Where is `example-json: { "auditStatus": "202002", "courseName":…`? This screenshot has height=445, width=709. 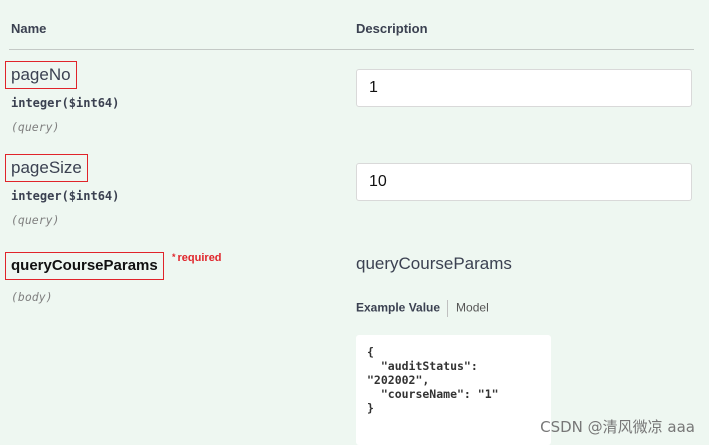
example-json: { "auditStatus": "202002", "courseName":… is located at coordinates (433, 380).